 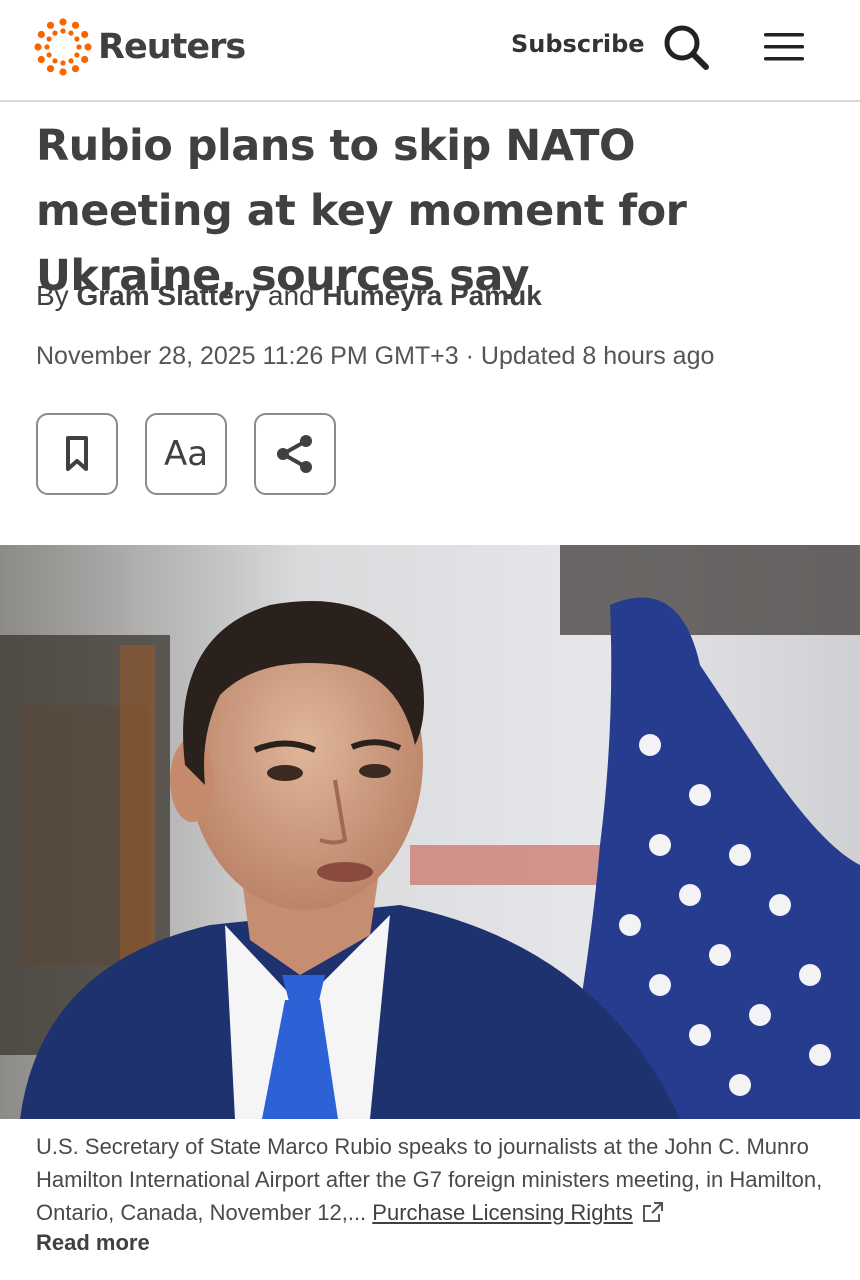 What do you see at coordinates (653, 1212) in the screenshot?
I see `external-link-icon` at bounding box center [653, 1212].